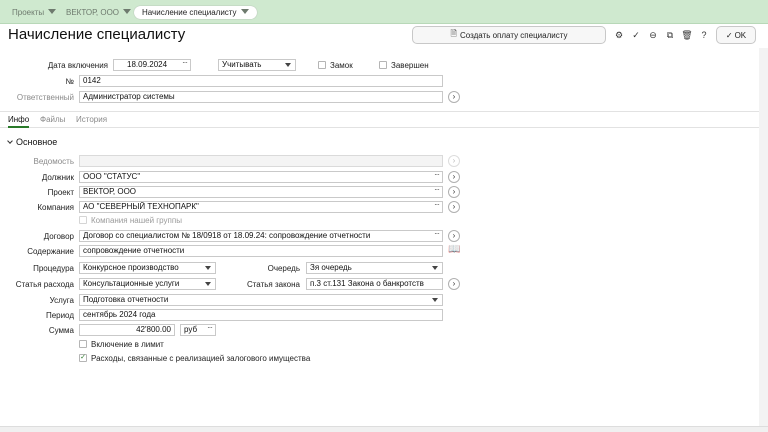 This screenshot has width=768, height=432. Describe the element at coordinates (147, 268) in the screenshot. I see `procedure-select: Конкурсное производство` at that location.